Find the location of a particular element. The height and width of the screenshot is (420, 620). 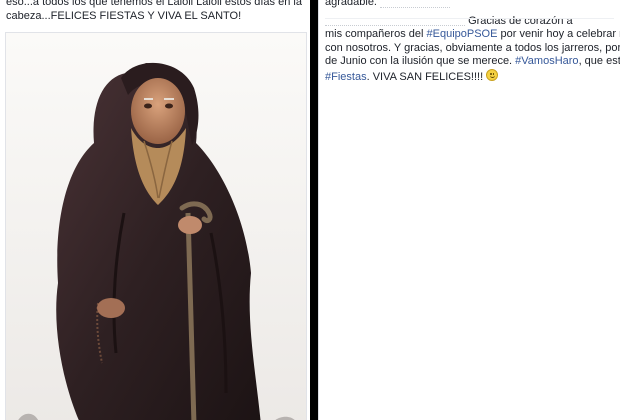

right-post-fragment: agradable. is located at coordinates (472, 5).